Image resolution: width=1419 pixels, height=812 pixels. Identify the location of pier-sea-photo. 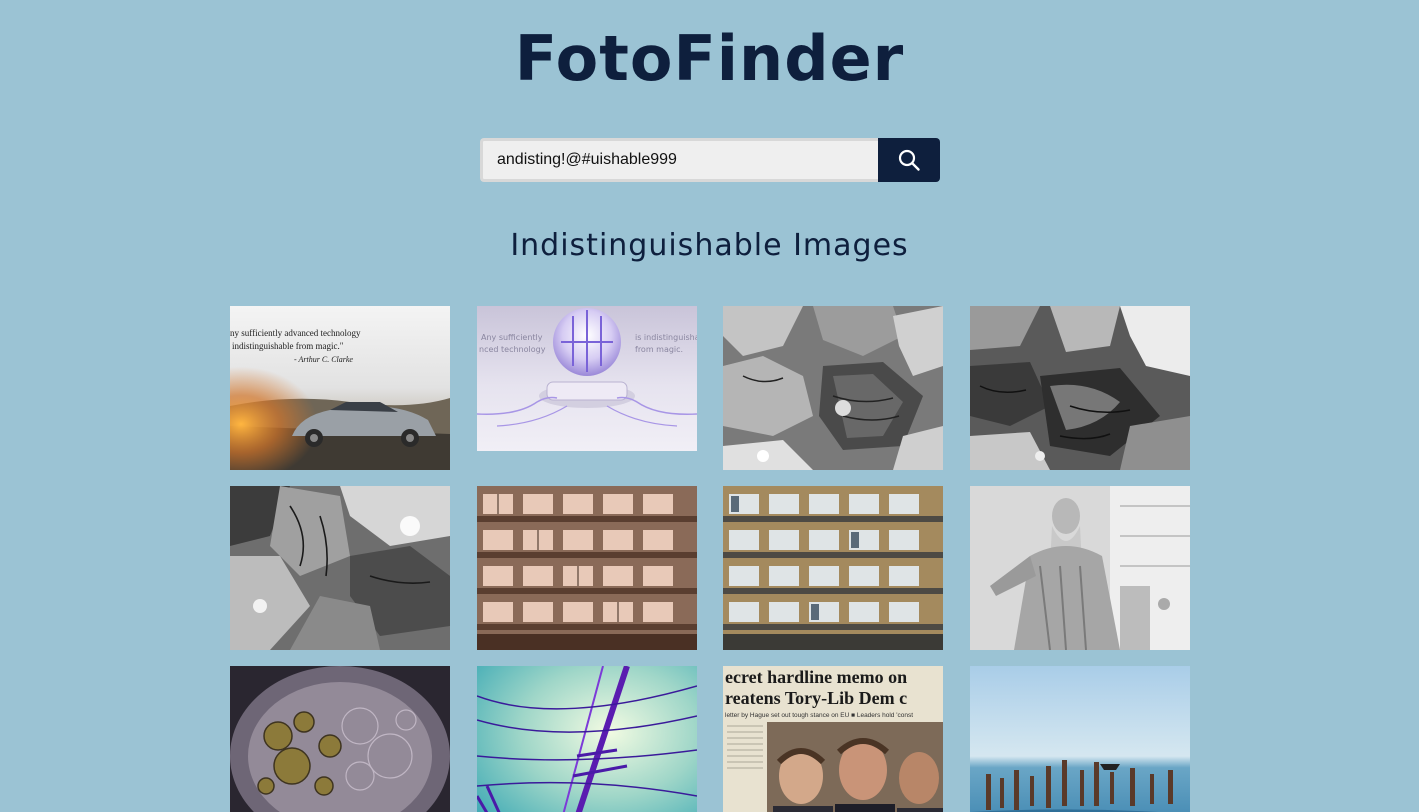
(1079, 739).